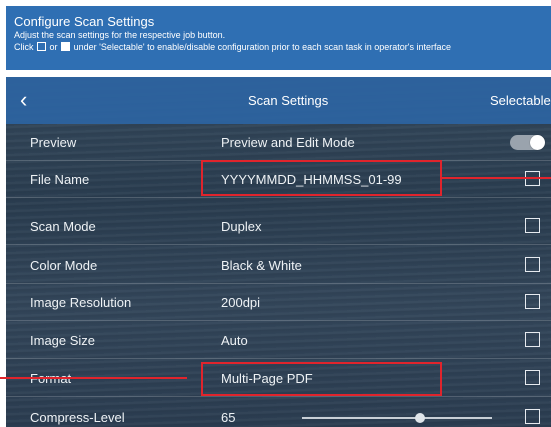 Image resolution: width=551 pixels, height=427 pixels. Describe the element at coordinates (64, 265) in the screenshot. I see `setting-label: Color Mode` at that location.